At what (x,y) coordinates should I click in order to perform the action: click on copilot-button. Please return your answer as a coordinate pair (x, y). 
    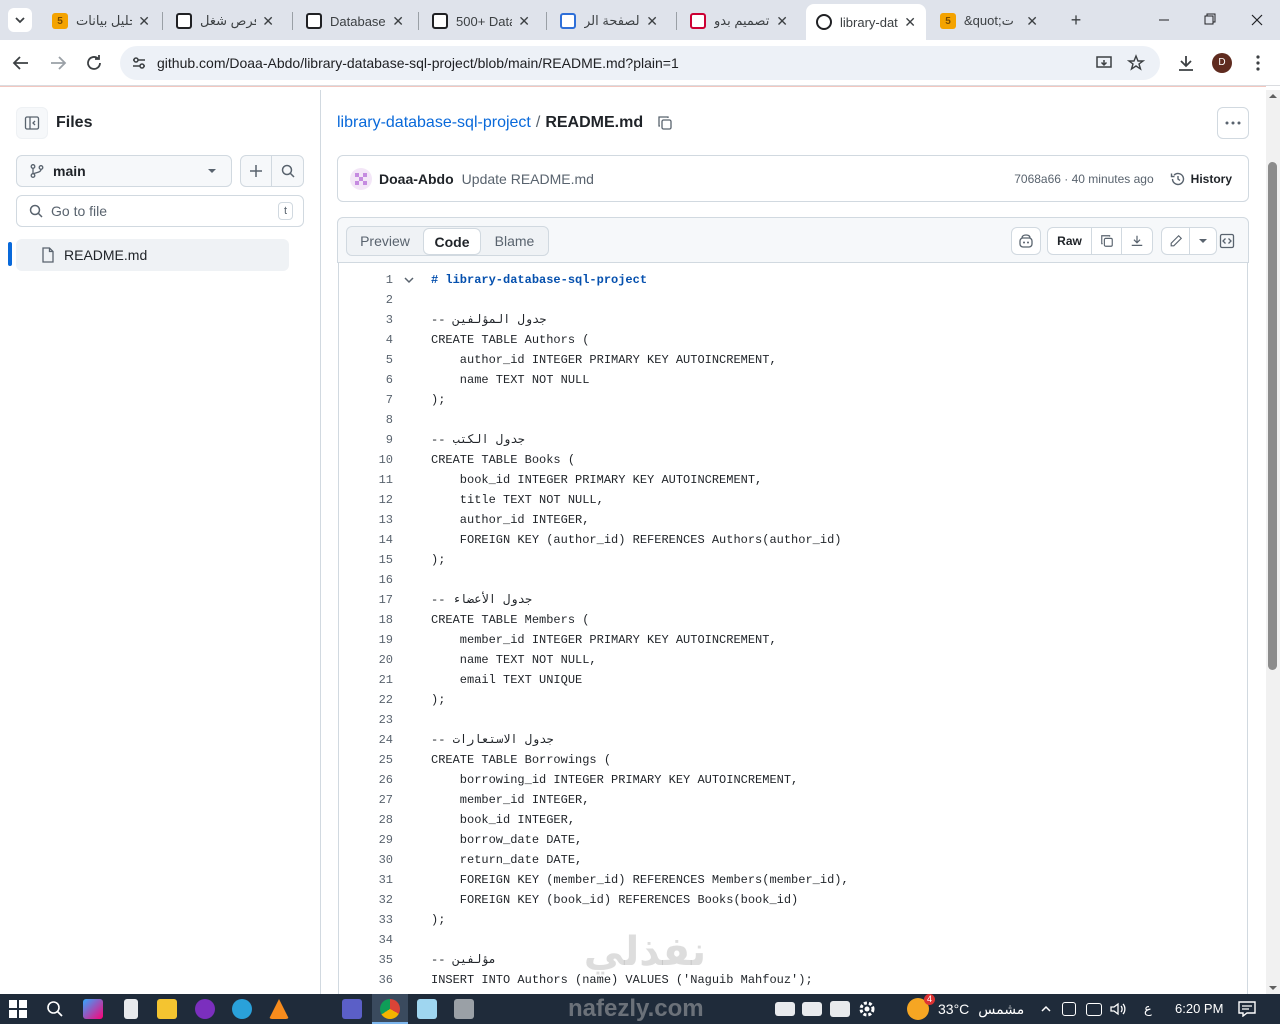
    Looking at the image, I should click on (1026, 241).